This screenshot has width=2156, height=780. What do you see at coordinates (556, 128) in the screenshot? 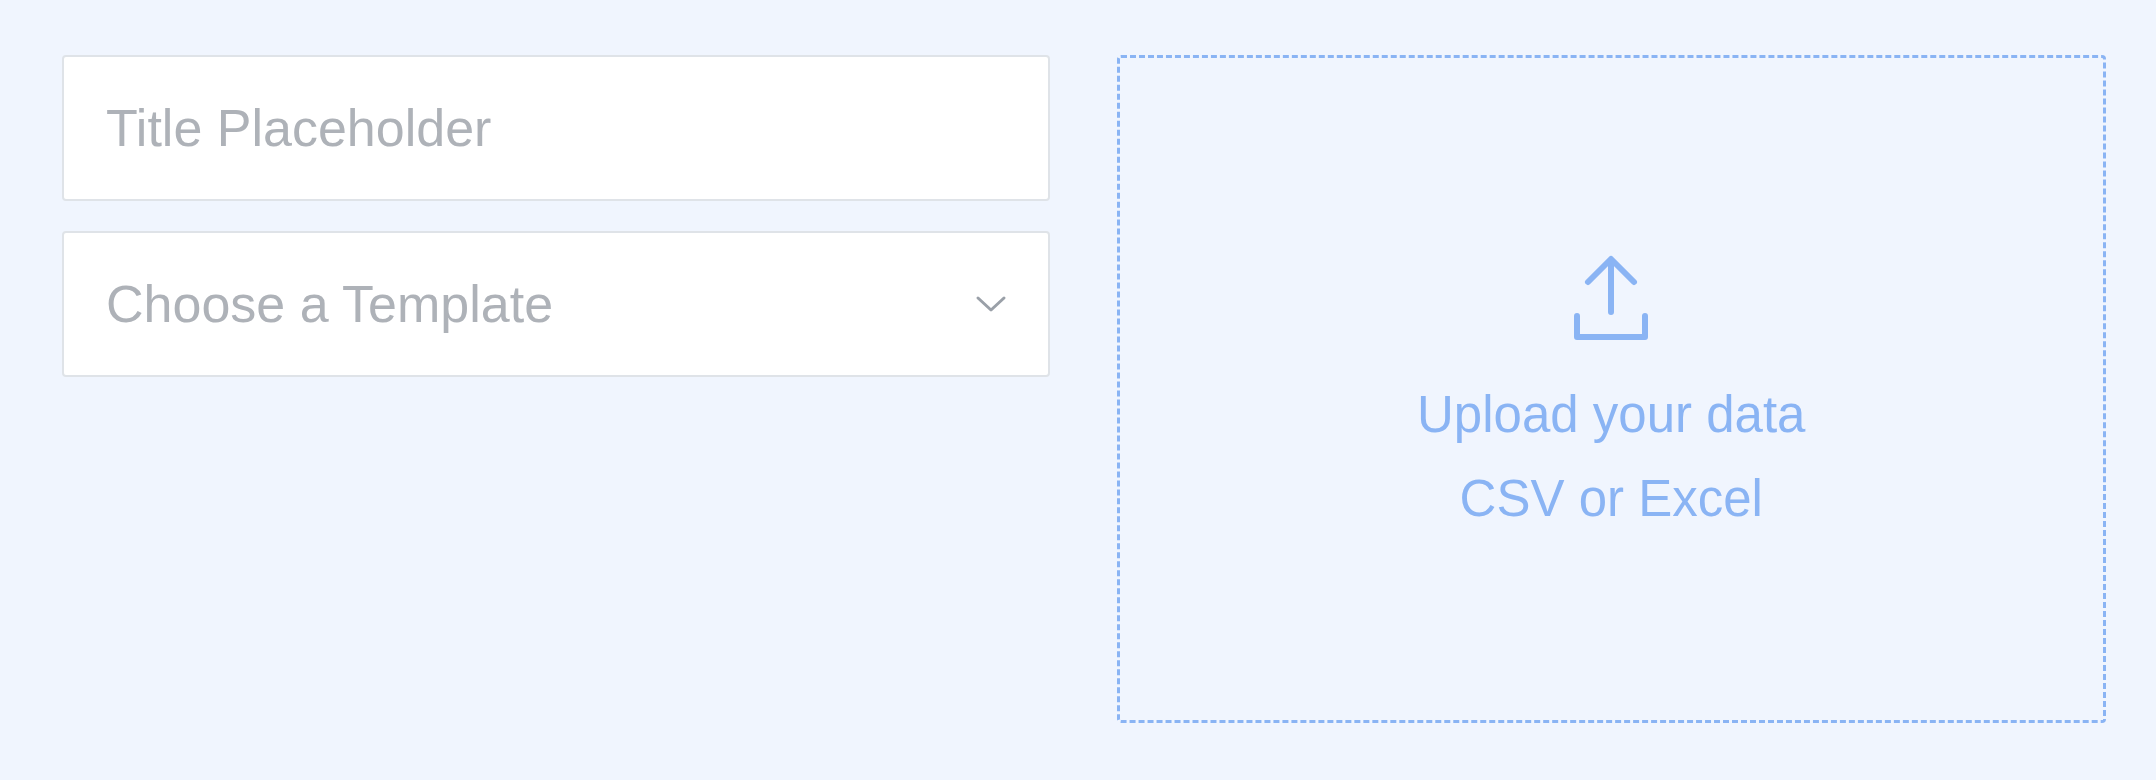
I see `title-input-field: Title Placeholder` at bounding box center [556, 128].